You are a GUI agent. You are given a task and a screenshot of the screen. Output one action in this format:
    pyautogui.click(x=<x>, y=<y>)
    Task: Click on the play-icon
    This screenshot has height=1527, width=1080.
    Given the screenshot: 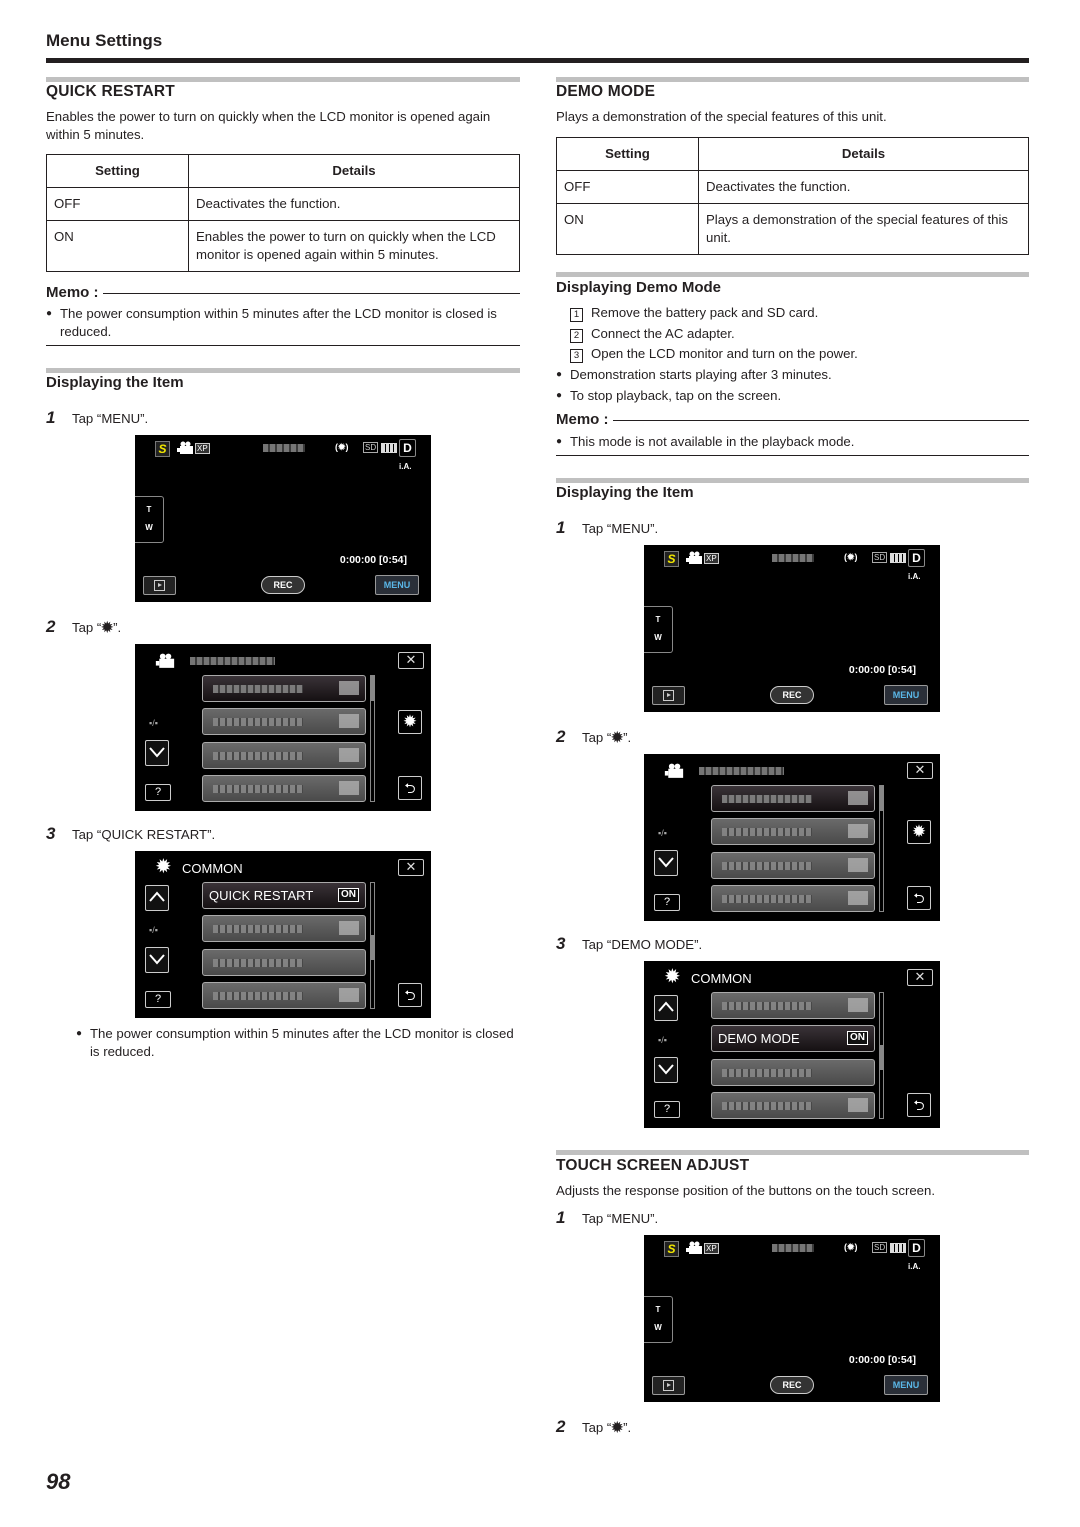 What is the action you would take?
    pyautogui.click(x=159, y=585)
    